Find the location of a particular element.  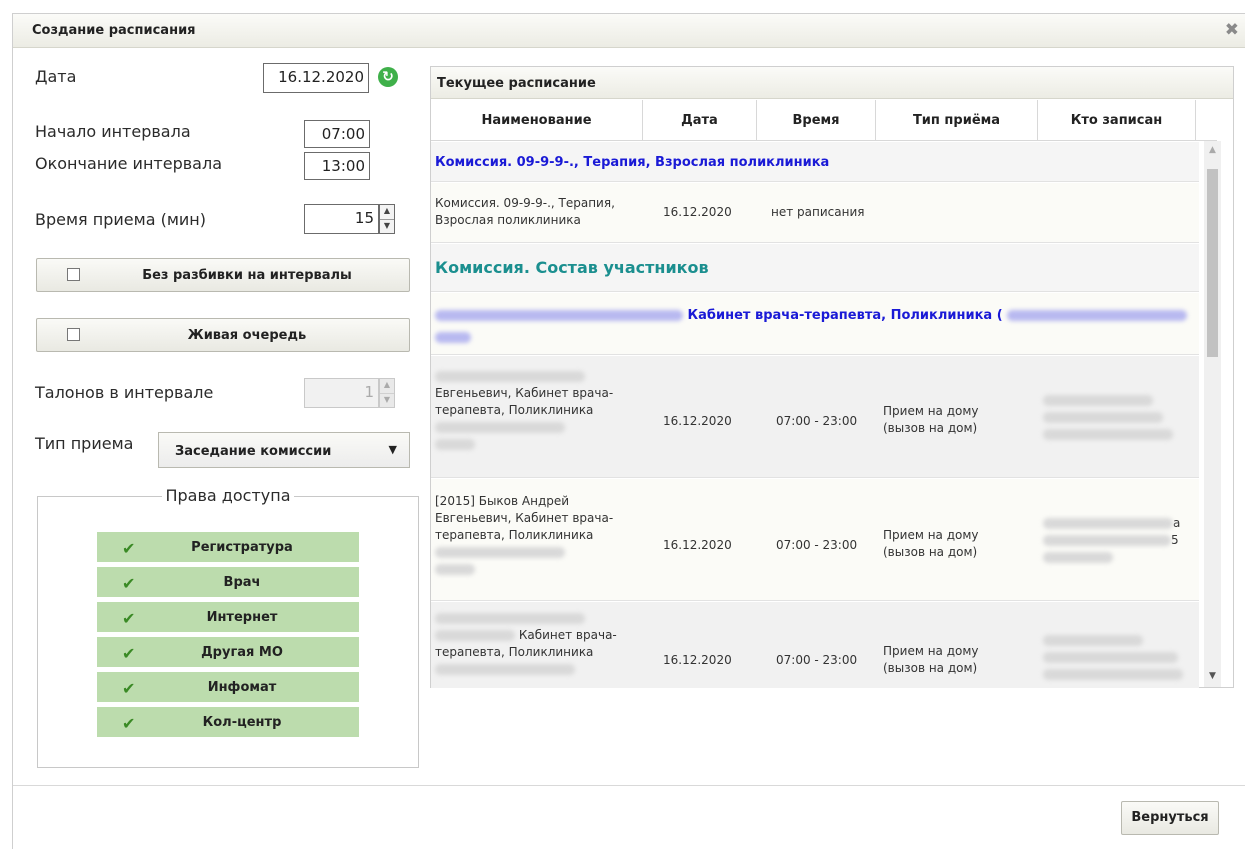

subgroup-header: Кабинет врача-терапевта, Поликлиника ( is located at coordinates (815, 324).